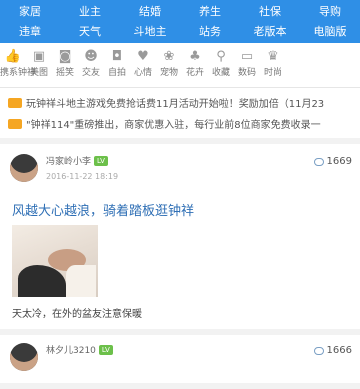 Image resolution: width=360 pixels, height=389 pixels. What do you see at coordinates (270, 32) in the screenshot?
I see `nav-item-old-version: 老版本` at bounding box center [270, 32].